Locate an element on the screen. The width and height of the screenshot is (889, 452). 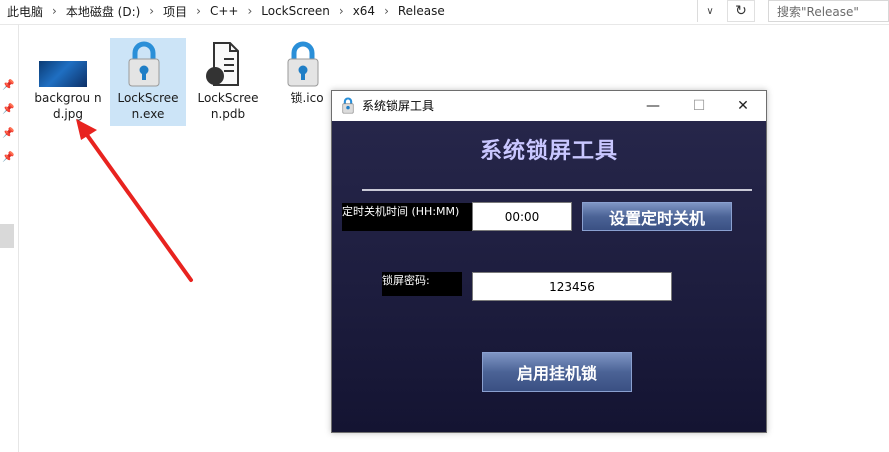
set-shutdown-button: 设置定时关机 is located at coordinates (657, 216).